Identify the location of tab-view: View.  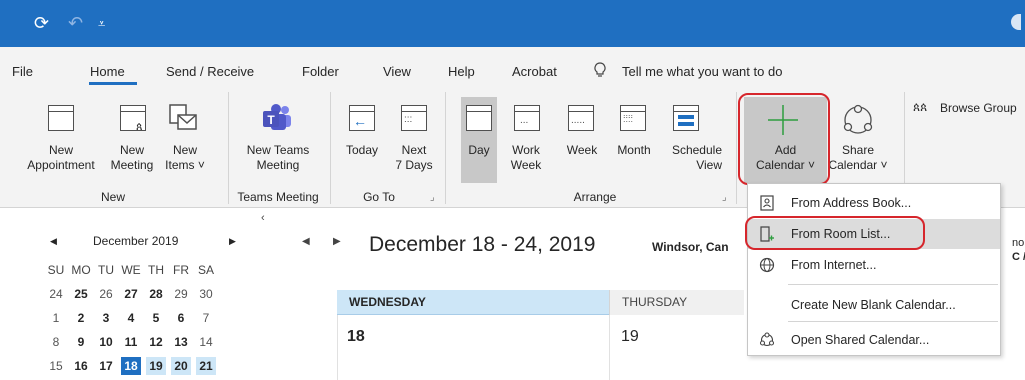
(397, 72).